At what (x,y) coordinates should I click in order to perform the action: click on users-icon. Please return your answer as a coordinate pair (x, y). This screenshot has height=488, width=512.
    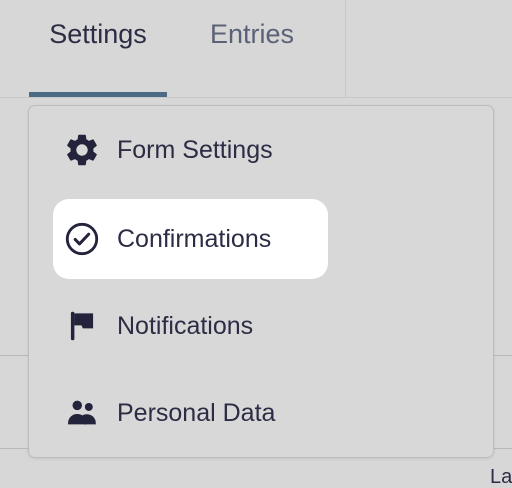
    Looking at the image, I should click on (82, 413).